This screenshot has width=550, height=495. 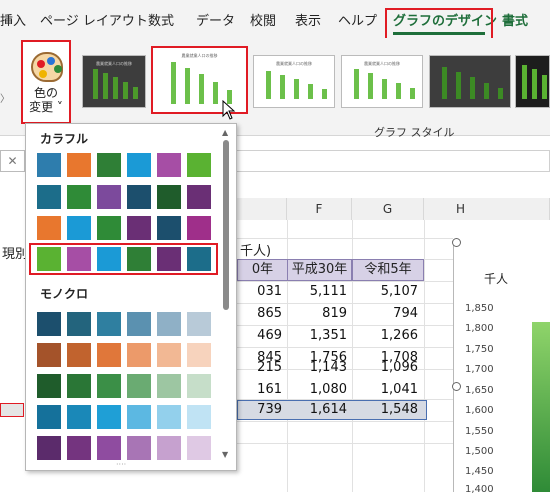 What do you see at coordinates (263, 19) in the screenshot?
I see `tab-review: 校閲` at bounding box center [263, 19].